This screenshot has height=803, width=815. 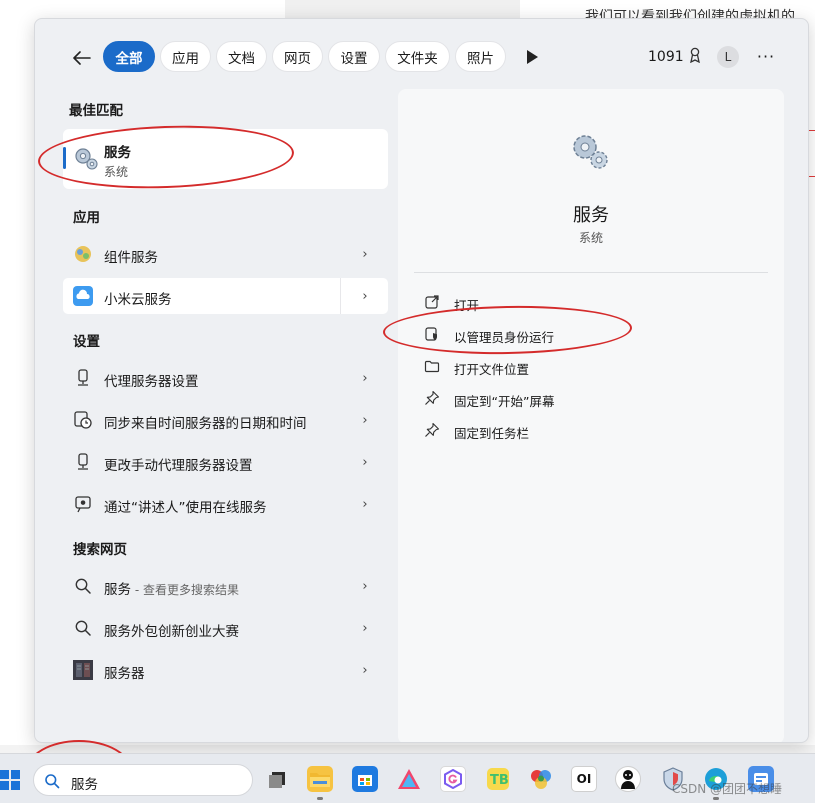 I want to click on action-label: 固定到任务栏, so click(x=492, y=433).